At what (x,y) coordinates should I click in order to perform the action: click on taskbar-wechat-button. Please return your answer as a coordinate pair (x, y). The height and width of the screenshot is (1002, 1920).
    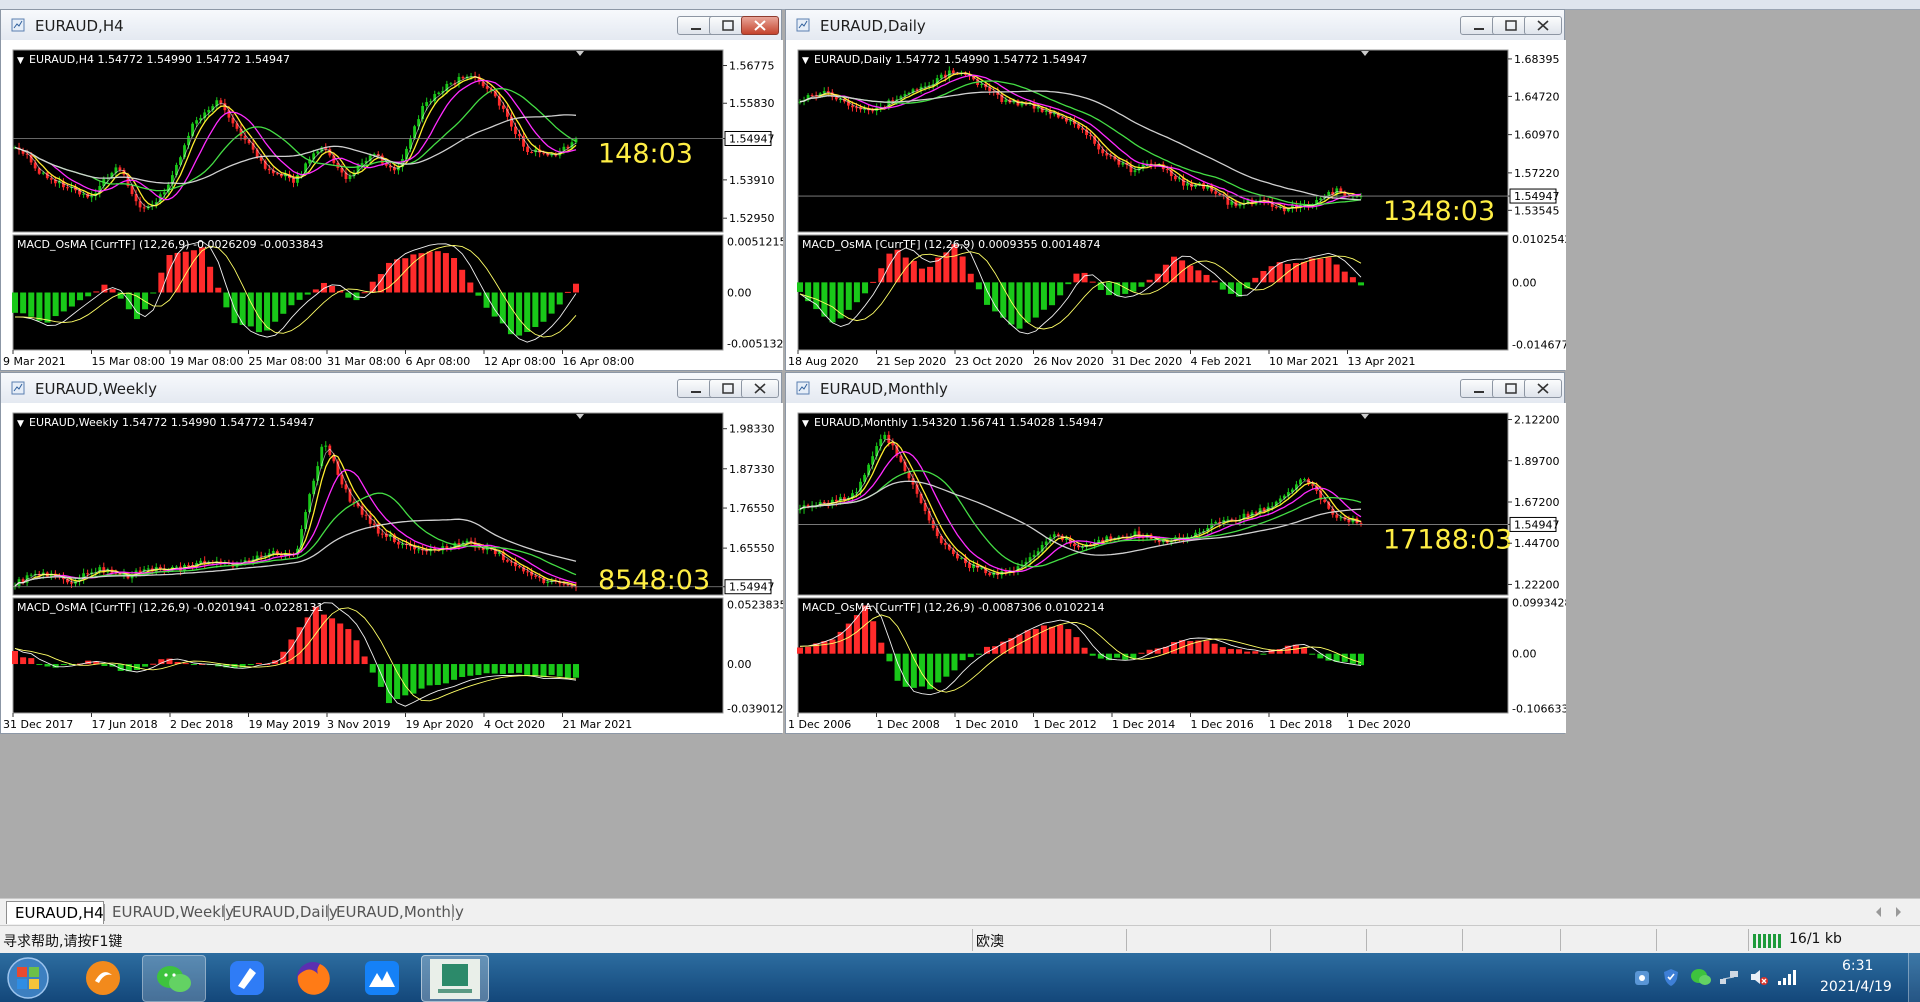
    Looking at the image, I should click on (174, 978).